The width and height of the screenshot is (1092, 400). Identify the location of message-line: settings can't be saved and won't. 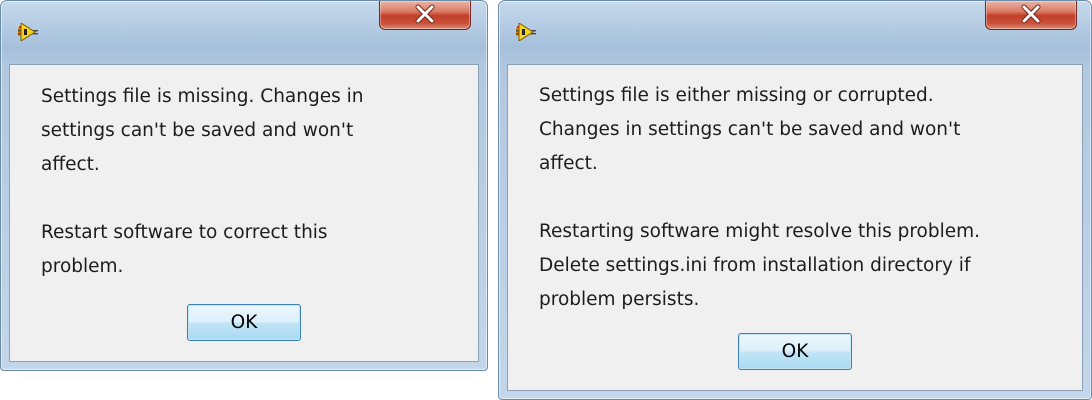
(197, 130).